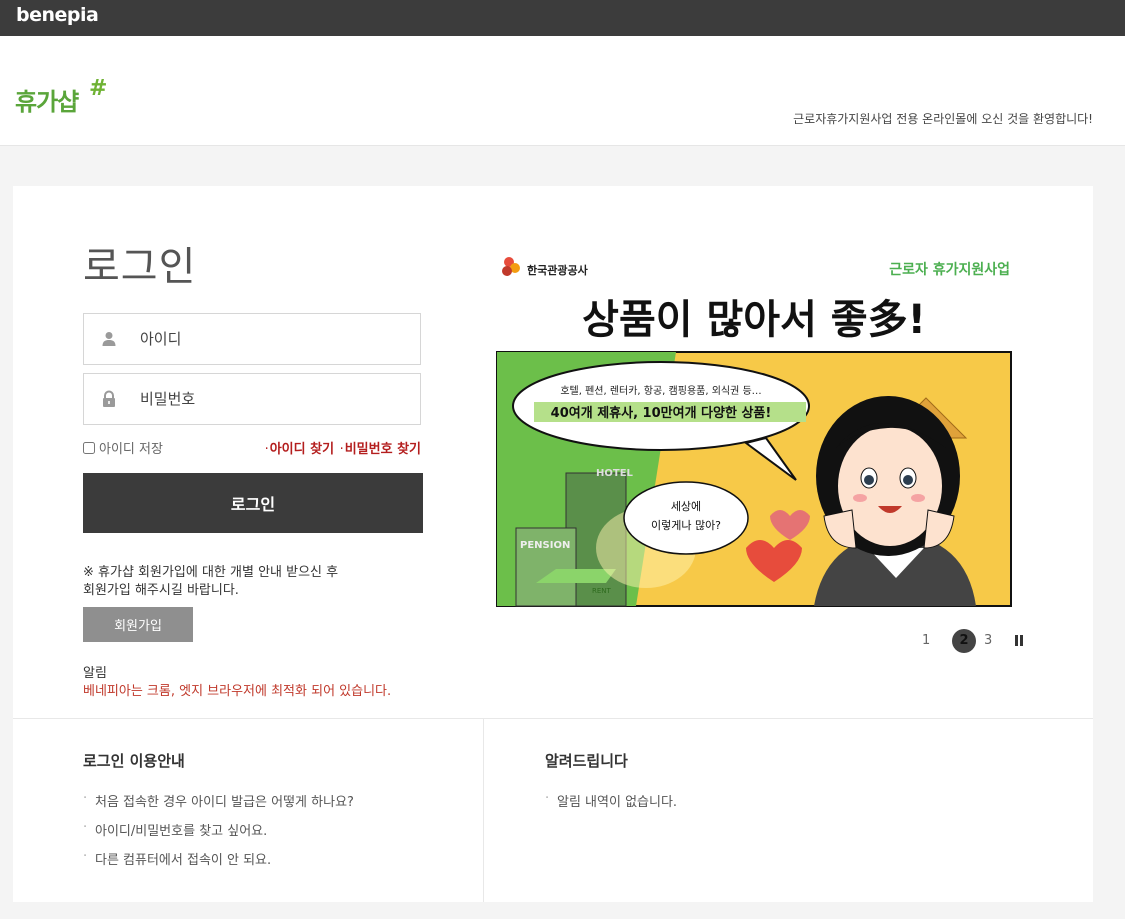  What do you see at coordinates (949, 270) in the screenshot?
I see `program-name: 근로자 휴가지원사업` at bounding box center [949, 270].